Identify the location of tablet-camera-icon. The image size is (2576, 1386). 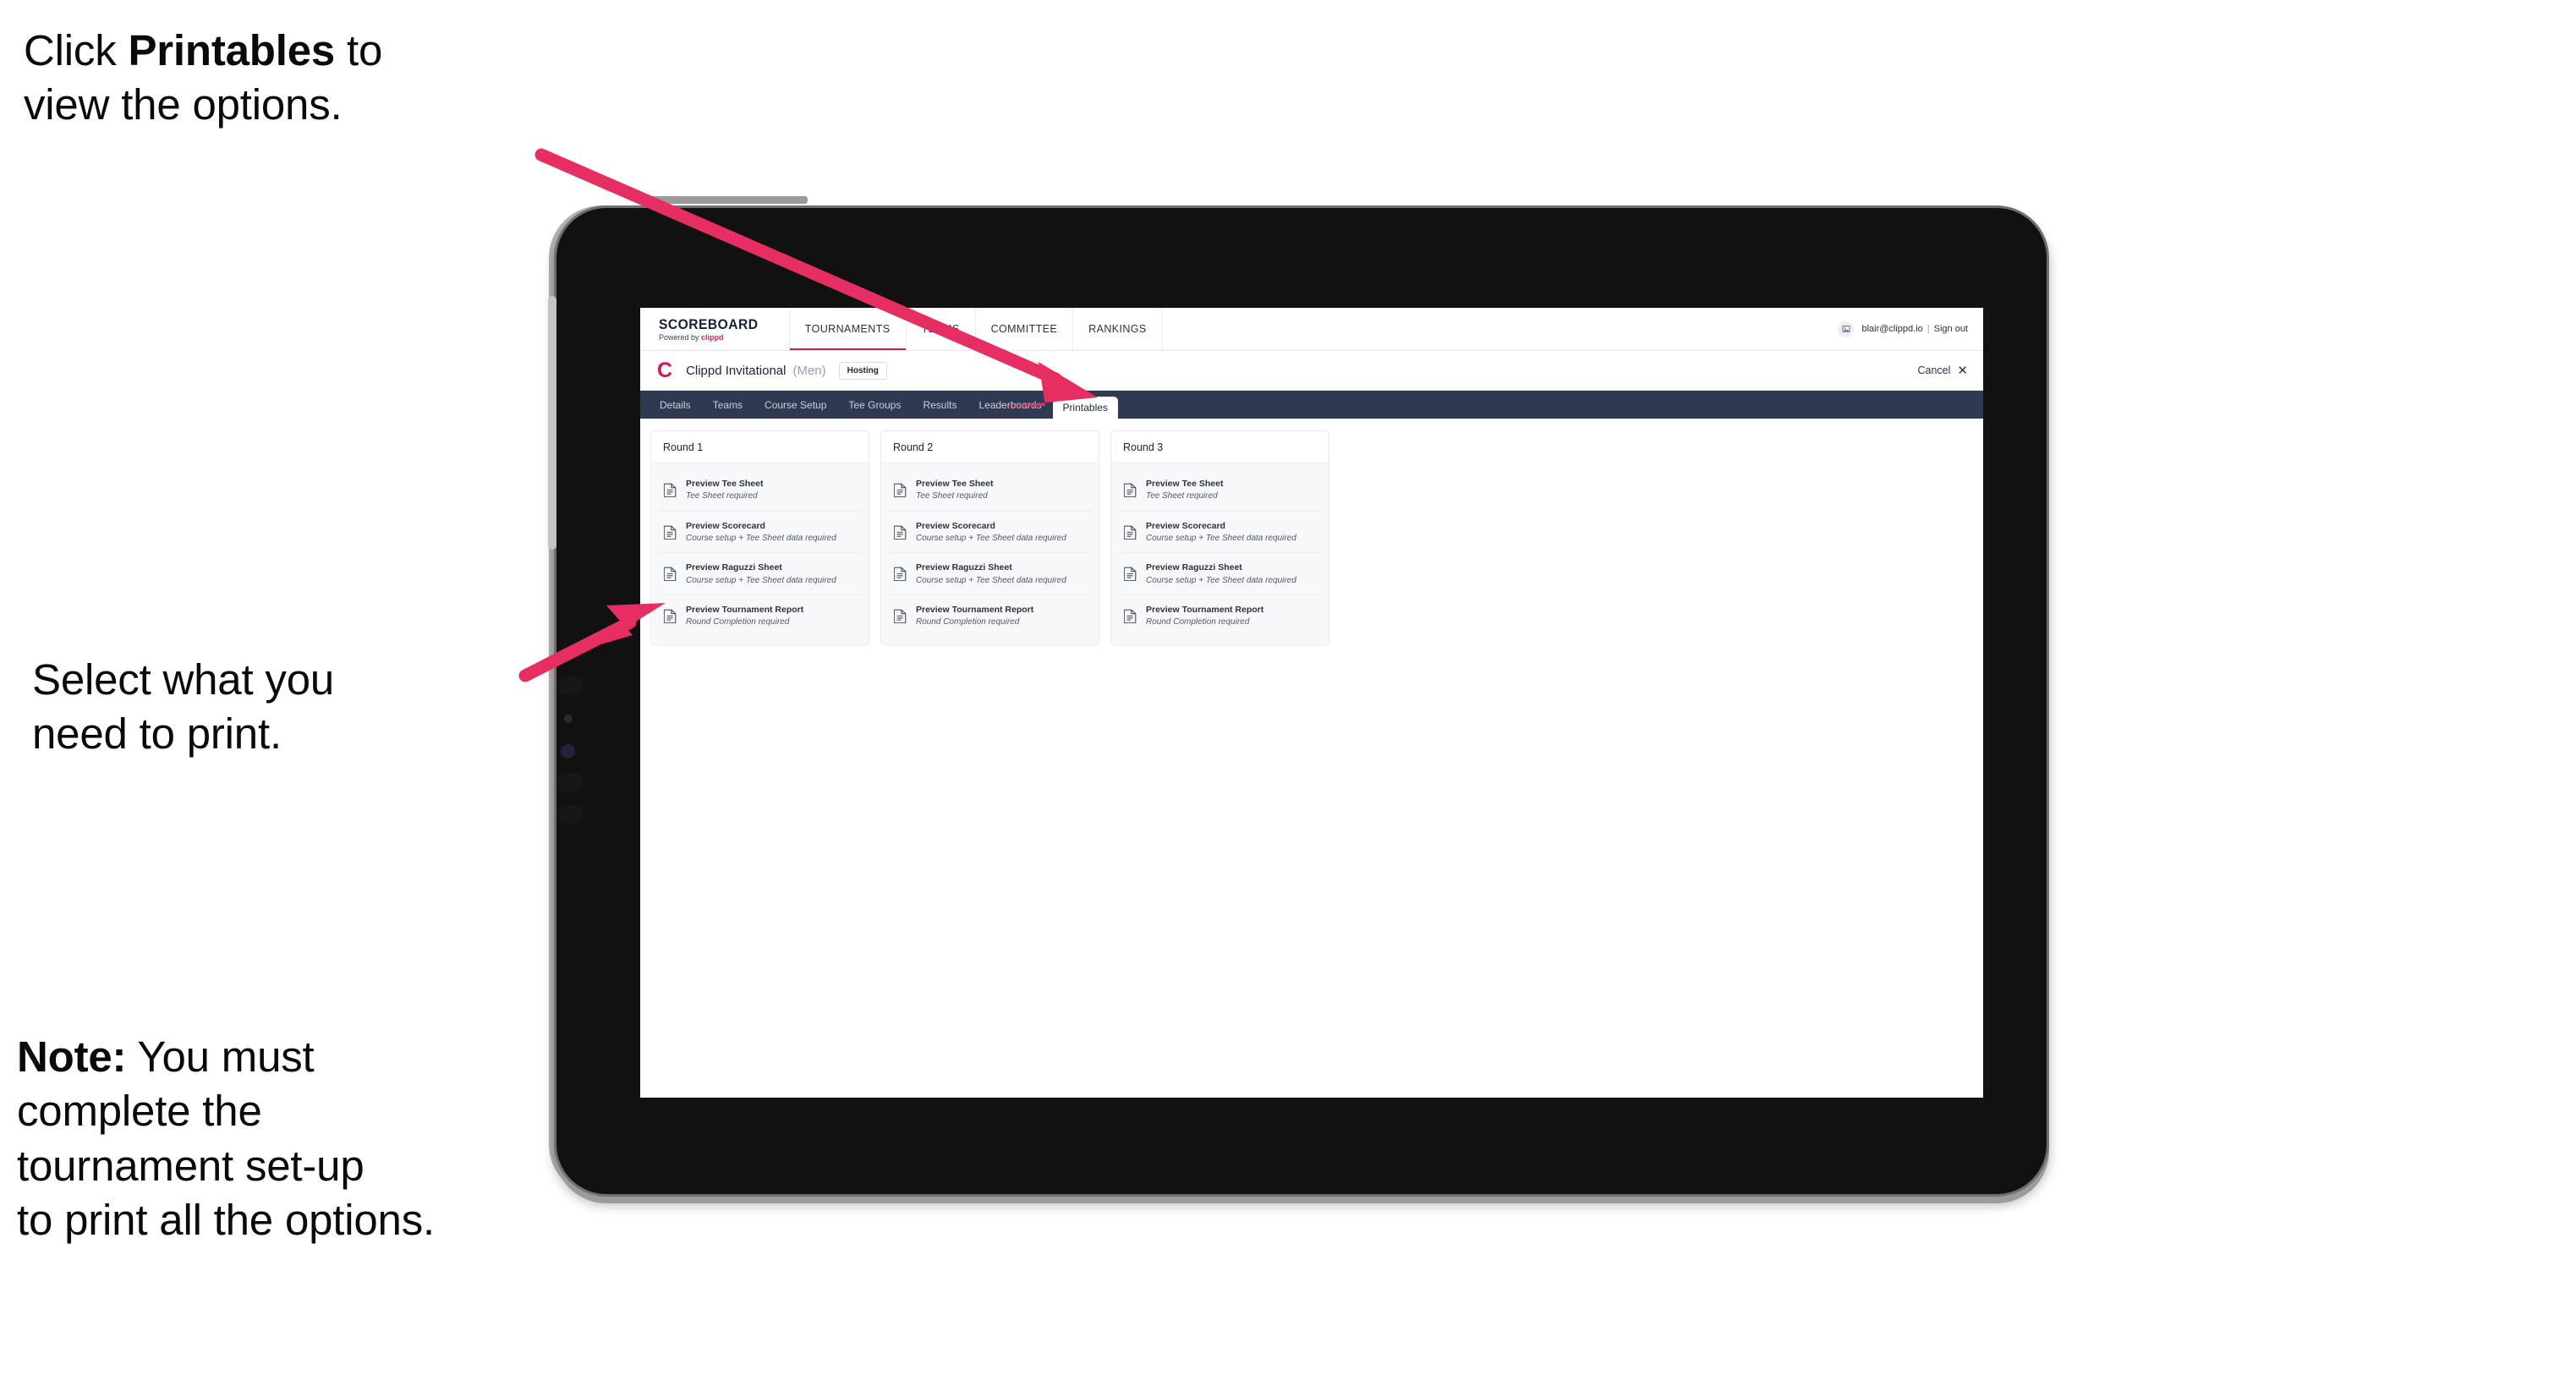
(568, 719).